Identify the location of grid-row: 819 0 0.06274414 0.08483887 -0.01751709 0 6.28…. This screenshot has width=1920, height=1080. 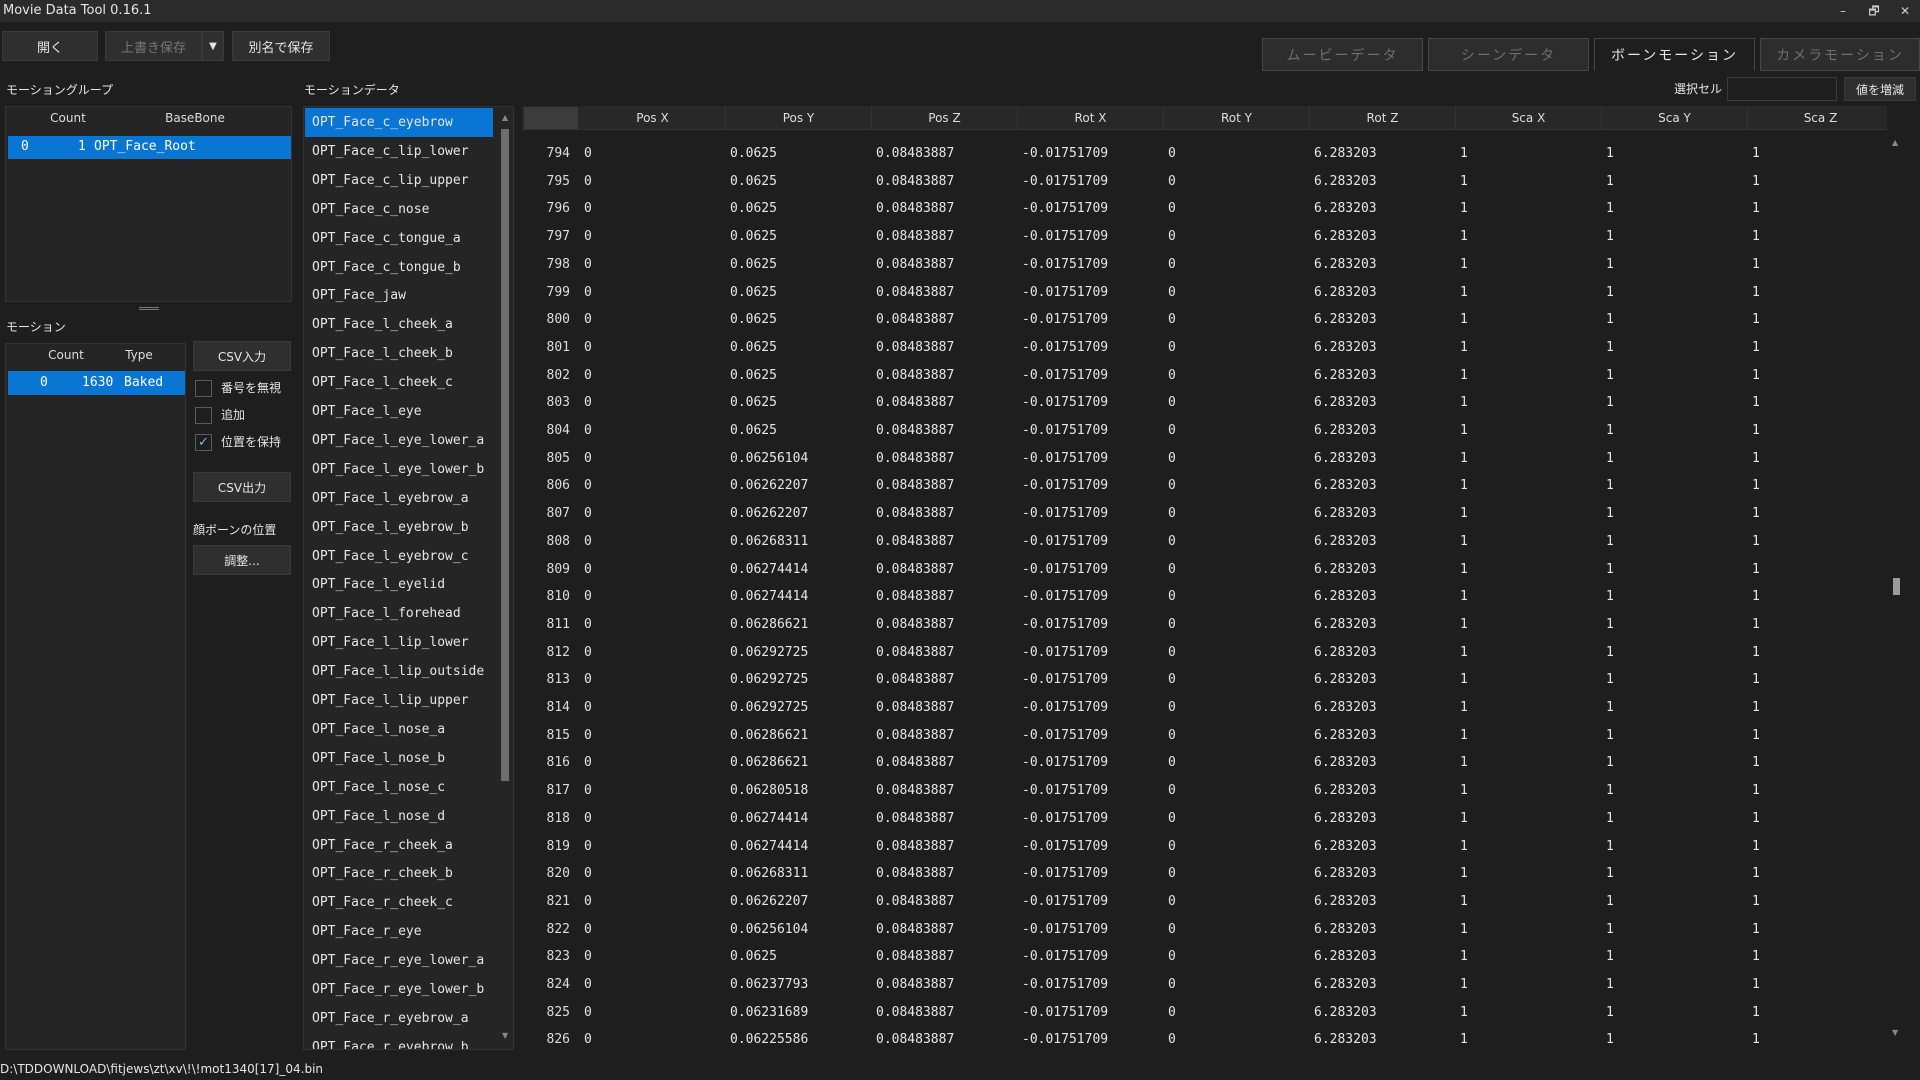
(1204, 848).